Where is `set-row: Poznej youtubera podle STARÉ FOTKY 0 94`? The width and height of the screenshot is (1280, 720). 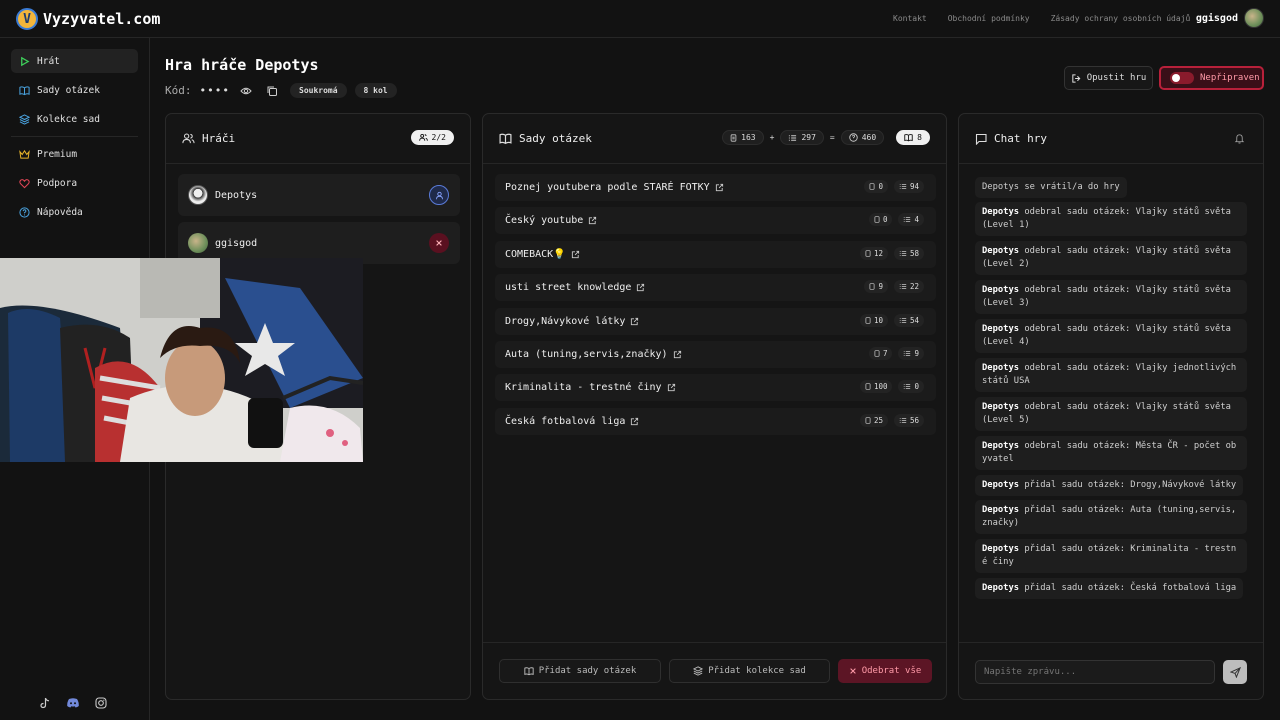 set-row: Poznej youtubera podle STARÉ FOTKY 0 94 is located at coordinates (715, 187).